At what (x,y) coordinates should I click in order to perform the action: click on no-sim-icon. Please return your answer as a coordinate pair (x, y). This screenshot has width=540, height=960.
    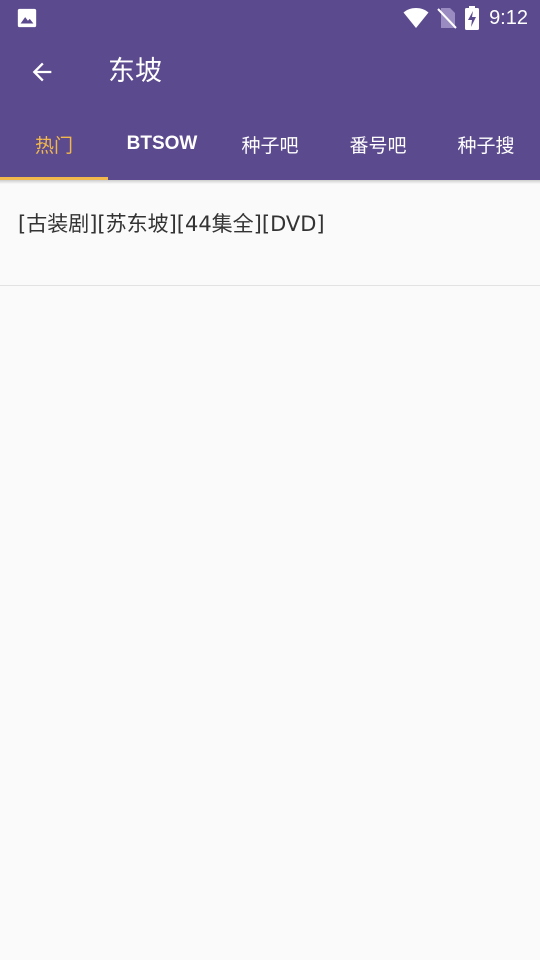
    Looking at the image, I should click on (447, 18).